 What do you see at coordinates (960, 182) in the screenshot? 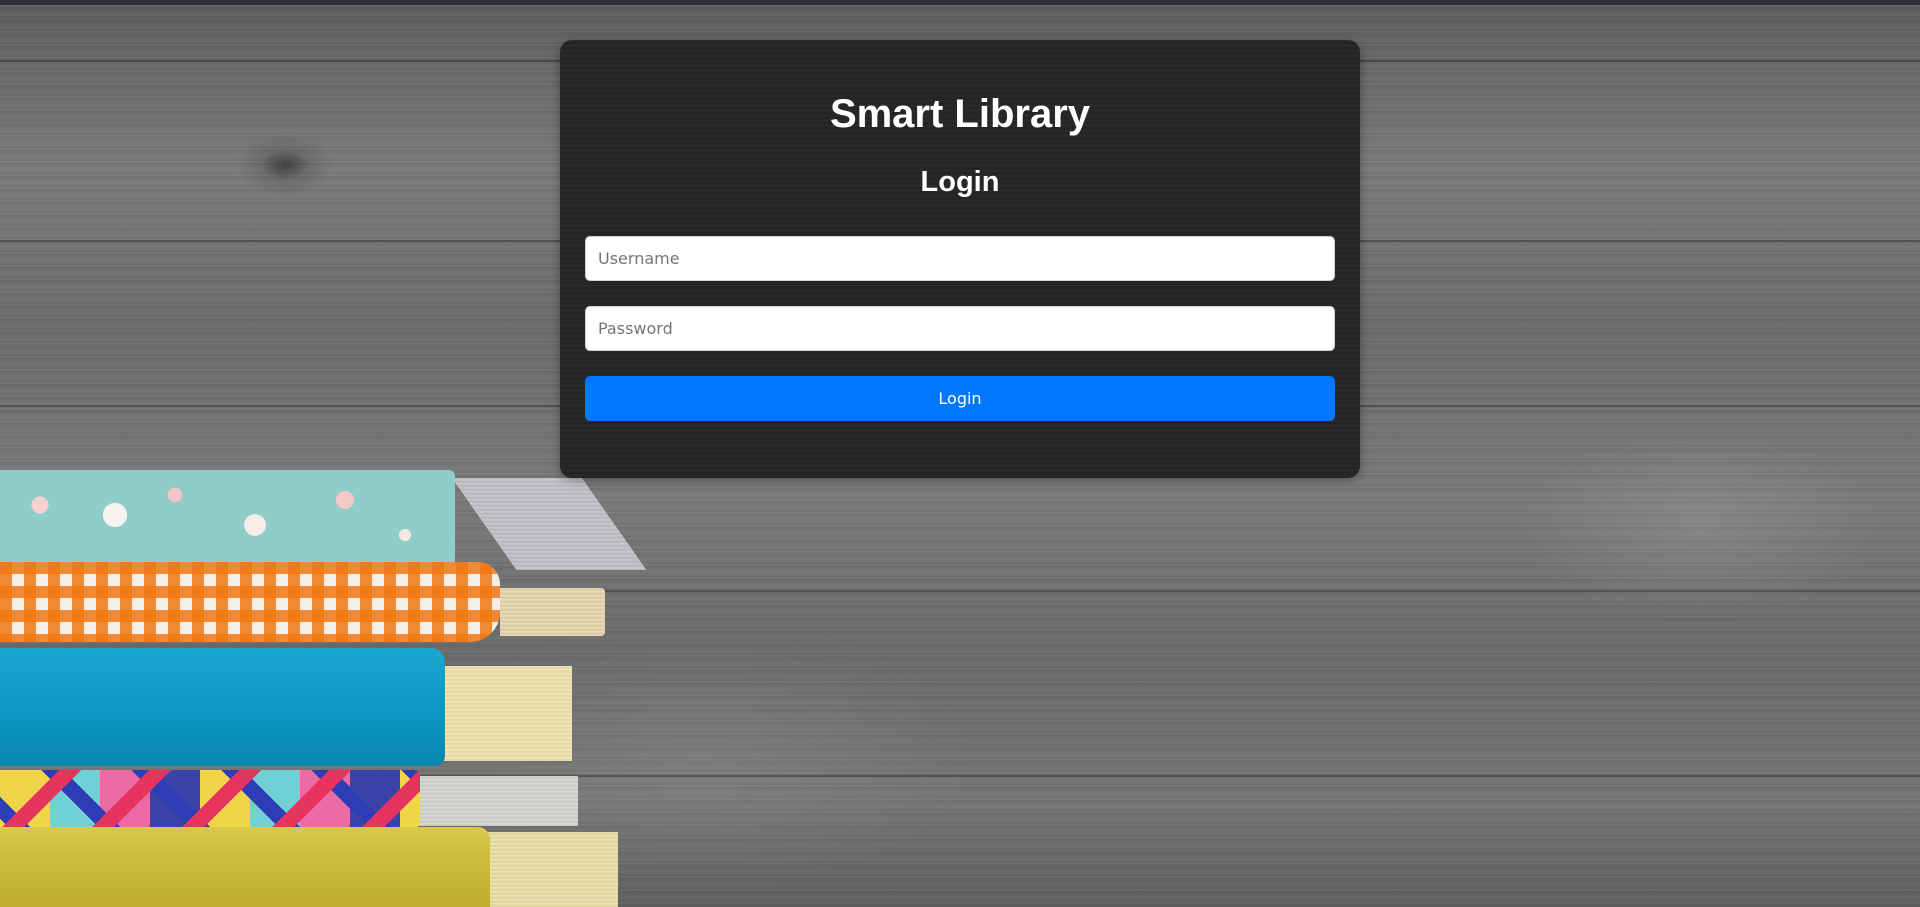
I see `login-heading: Login` at bounding box center [960, 182].